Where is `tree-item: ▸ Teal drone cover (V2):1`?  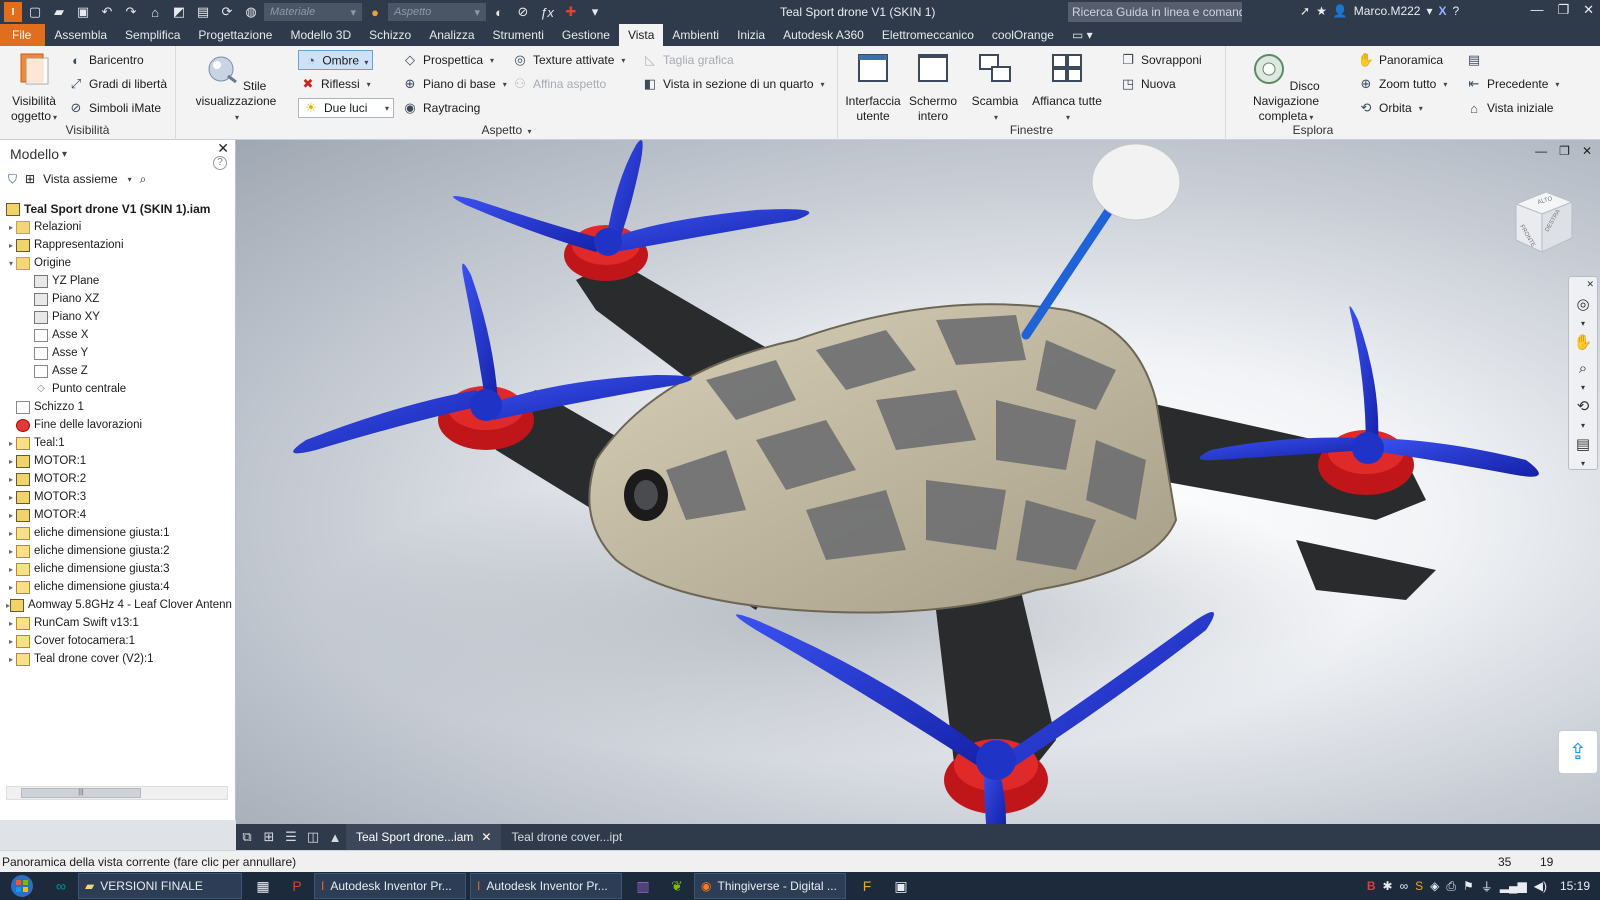 tree-item: ▸ Teal drone cover (V2):1 is located at coordinates (116, 659).